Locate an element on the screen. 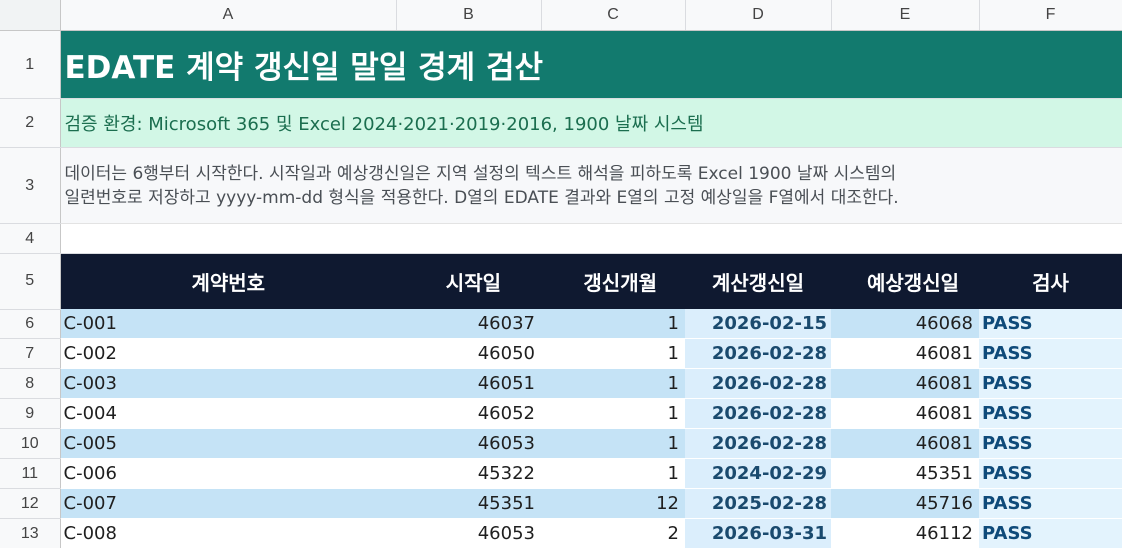 The image size is (1122, 548). column-header-a: A is located at coordinates (228, 15).